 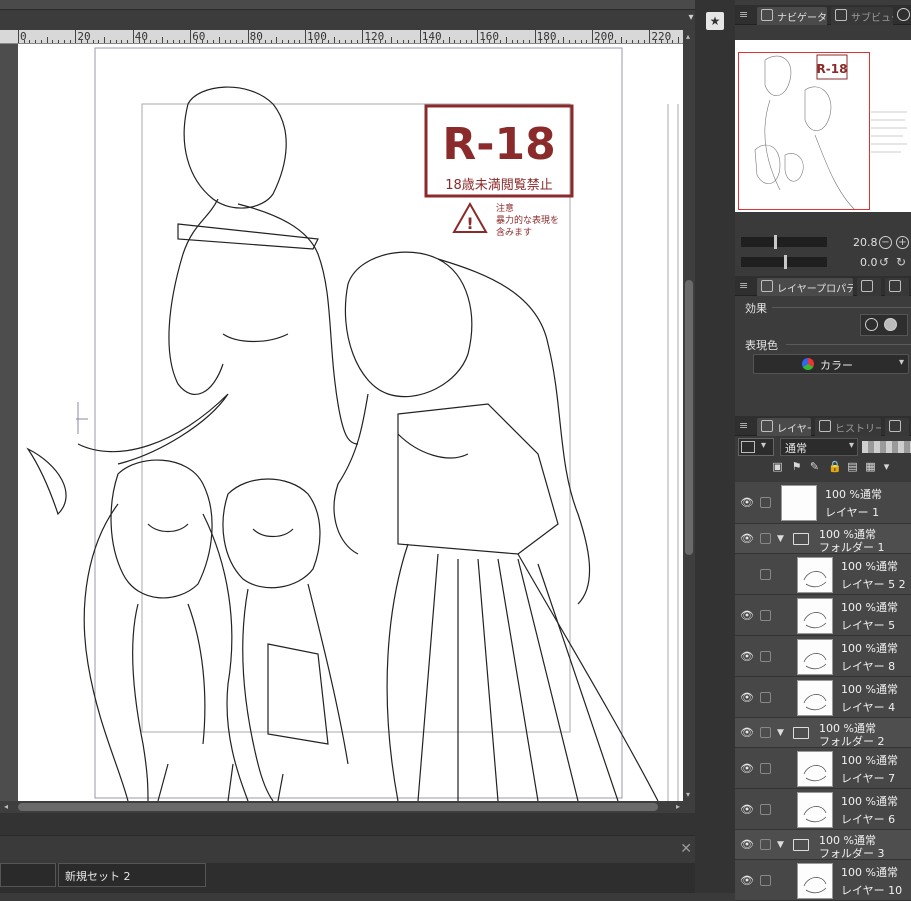 I want to click on vertical-scroll-thumb, so click(x=689, y=417).